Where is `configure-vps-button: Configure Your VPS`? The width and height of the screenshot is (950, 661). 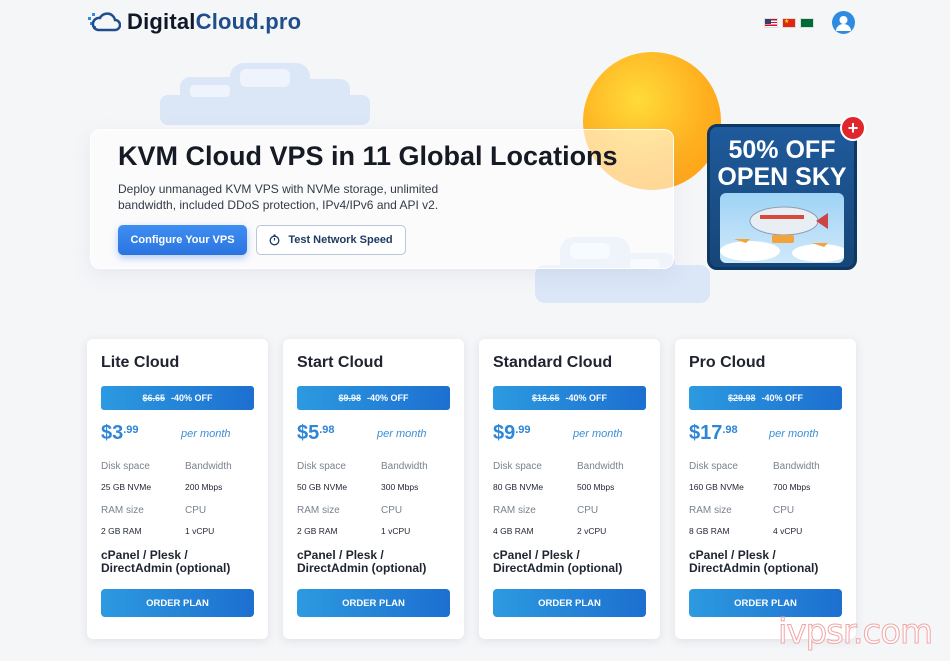
configure-vps-button: Configure Your VPS is located at coordinates (182, 240).